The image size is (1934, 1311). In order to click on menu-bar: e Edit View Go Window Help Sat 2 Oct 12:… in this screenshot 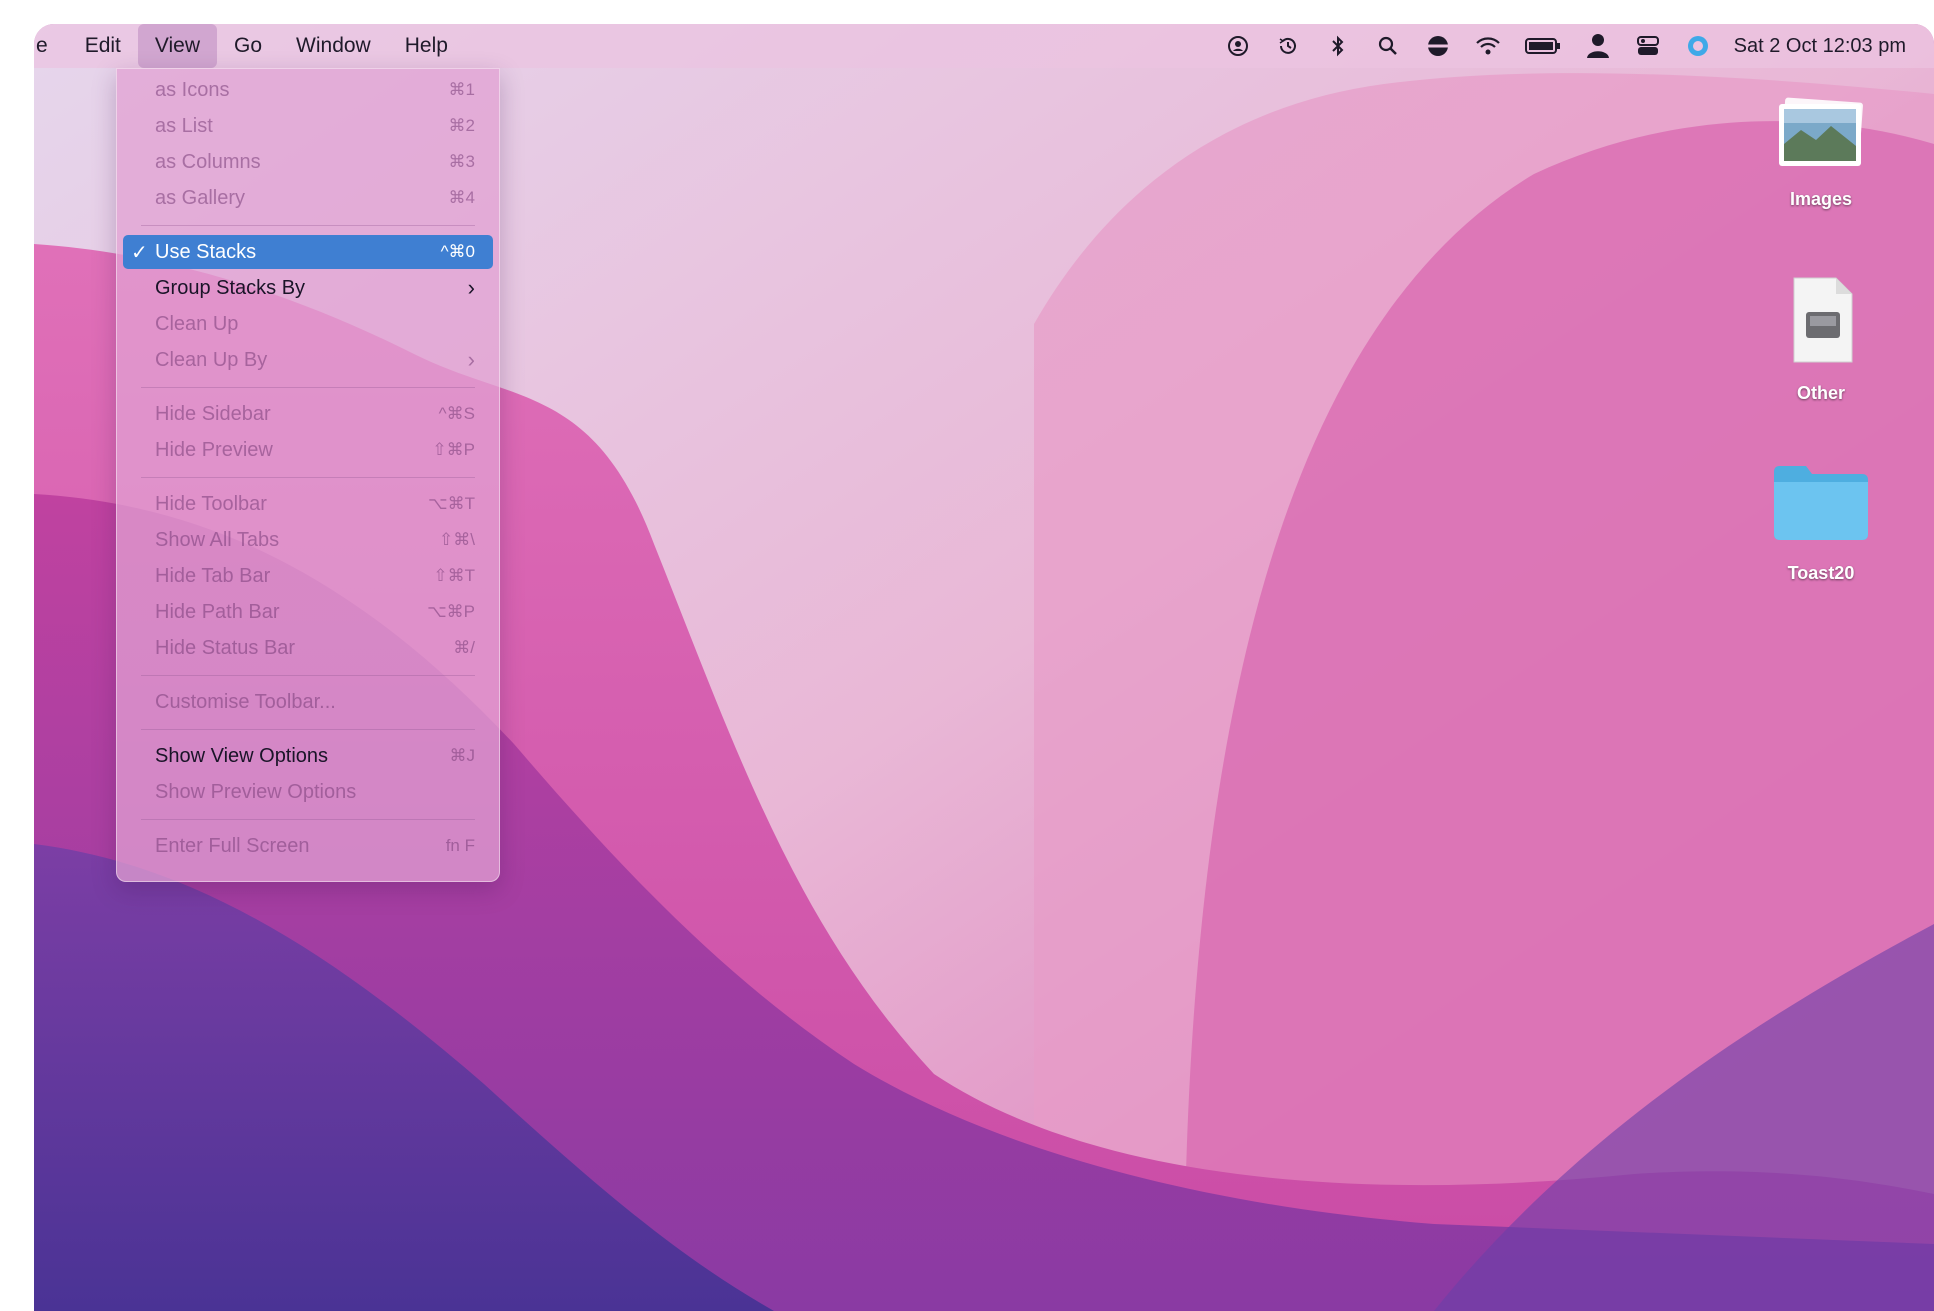, I will do `click(984, 46)`.